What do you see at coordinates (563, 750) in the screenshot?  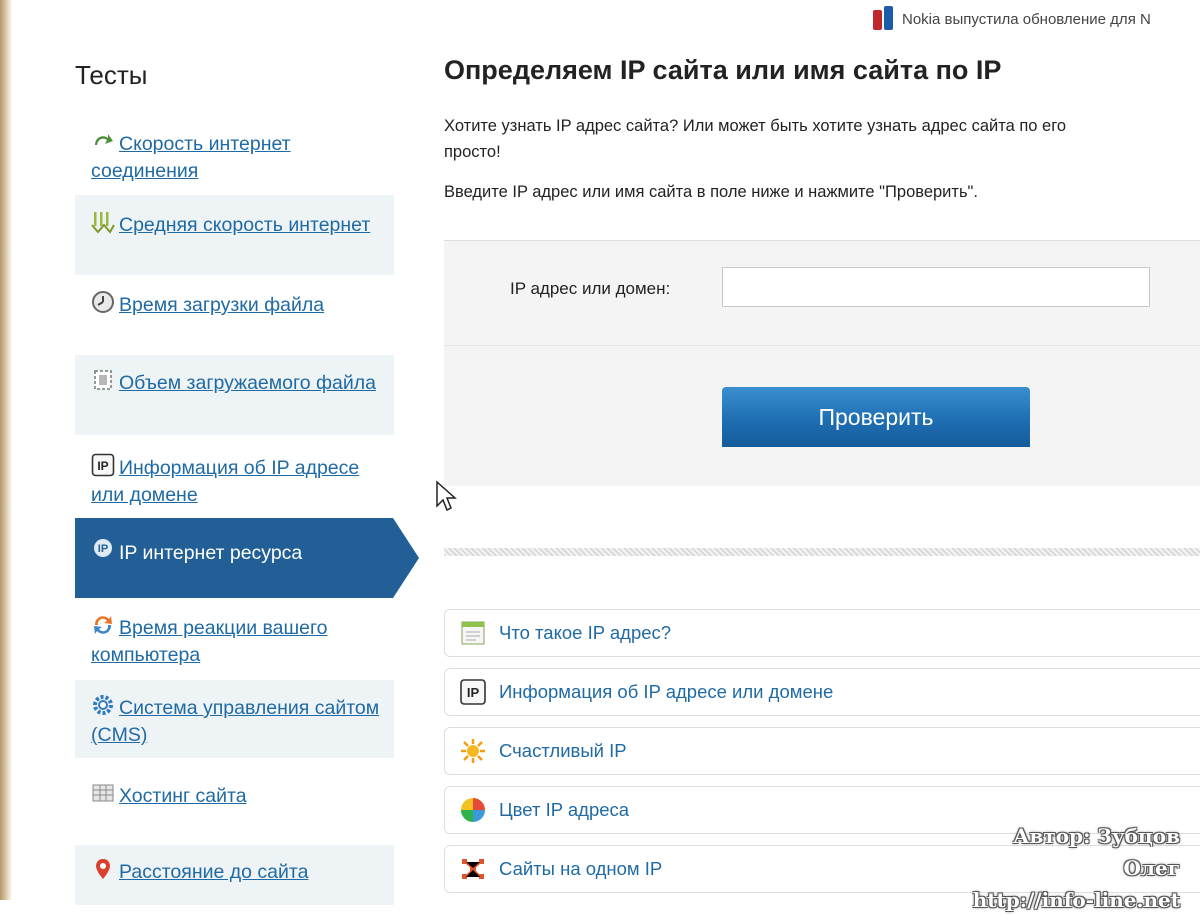 I see `related-link-label: Счастливый IP` at bounding box center [563, 750].